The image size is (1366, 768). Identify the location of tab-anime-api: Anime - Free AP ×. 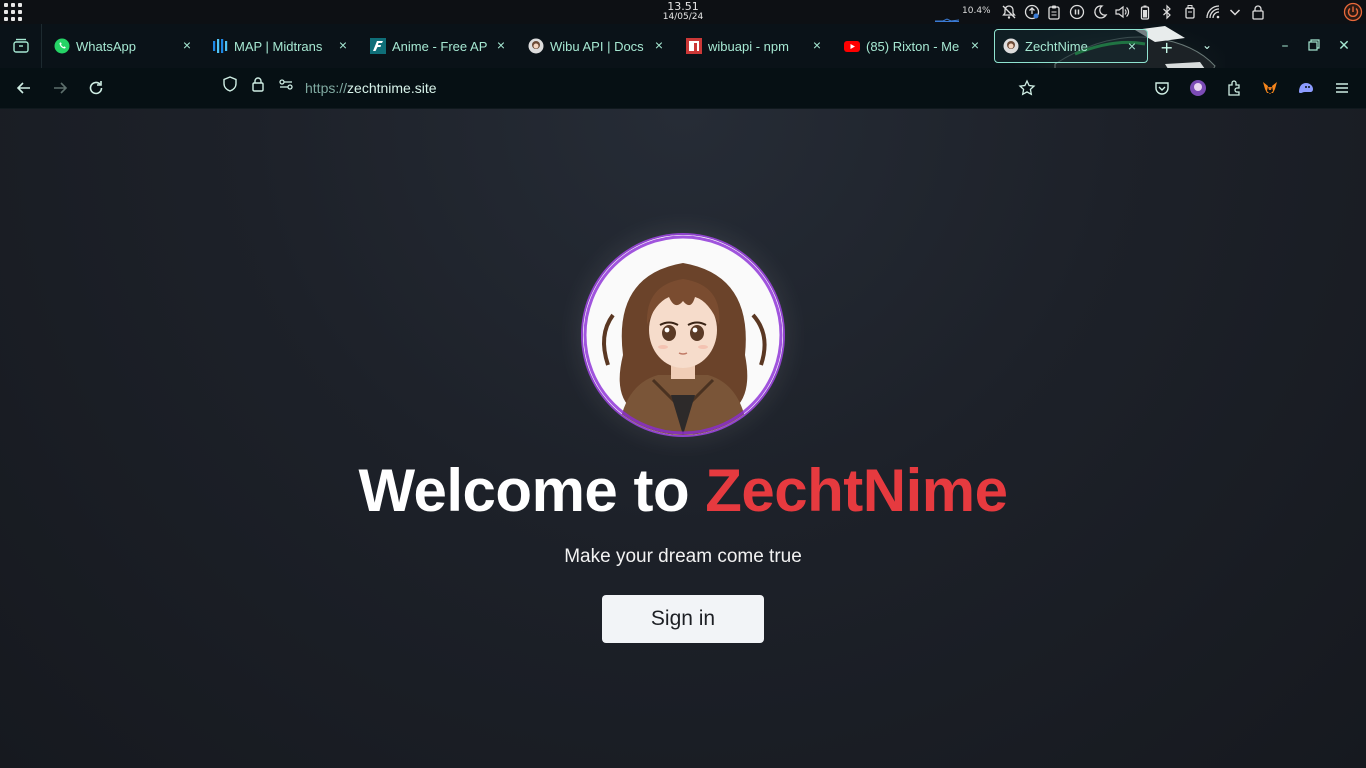
(440, 46).